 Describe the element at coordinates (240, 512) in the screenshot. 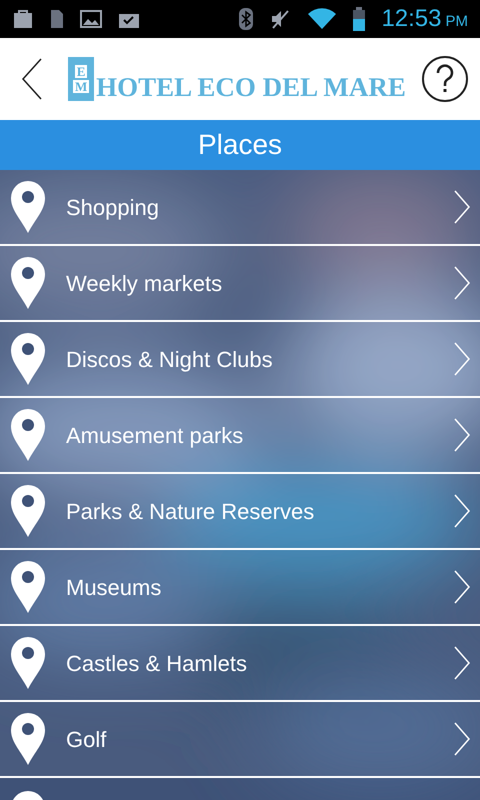

I see `place-list-item: Parks & Nature Reserves` at that location.